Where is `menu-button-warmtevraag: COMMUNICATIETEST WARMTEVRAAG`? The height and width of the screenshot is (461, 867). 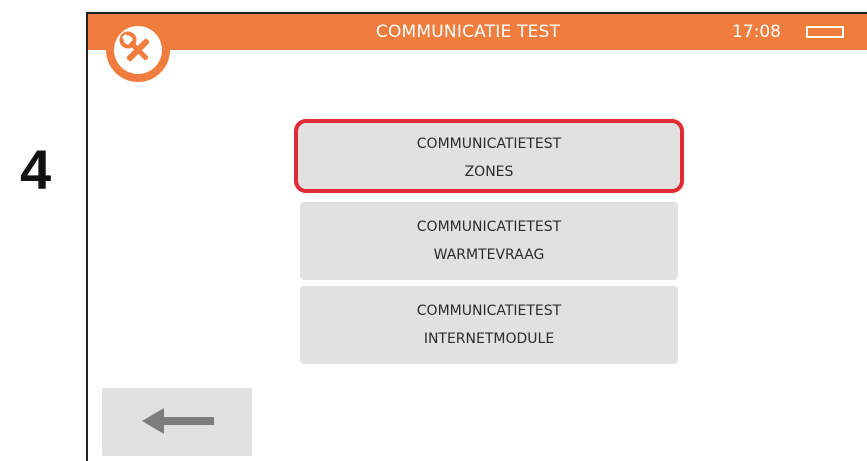
menu-button-warmtevraag: COMMUNICATIETEST WARMTEVRAAG is located at coordinates (489, 241).